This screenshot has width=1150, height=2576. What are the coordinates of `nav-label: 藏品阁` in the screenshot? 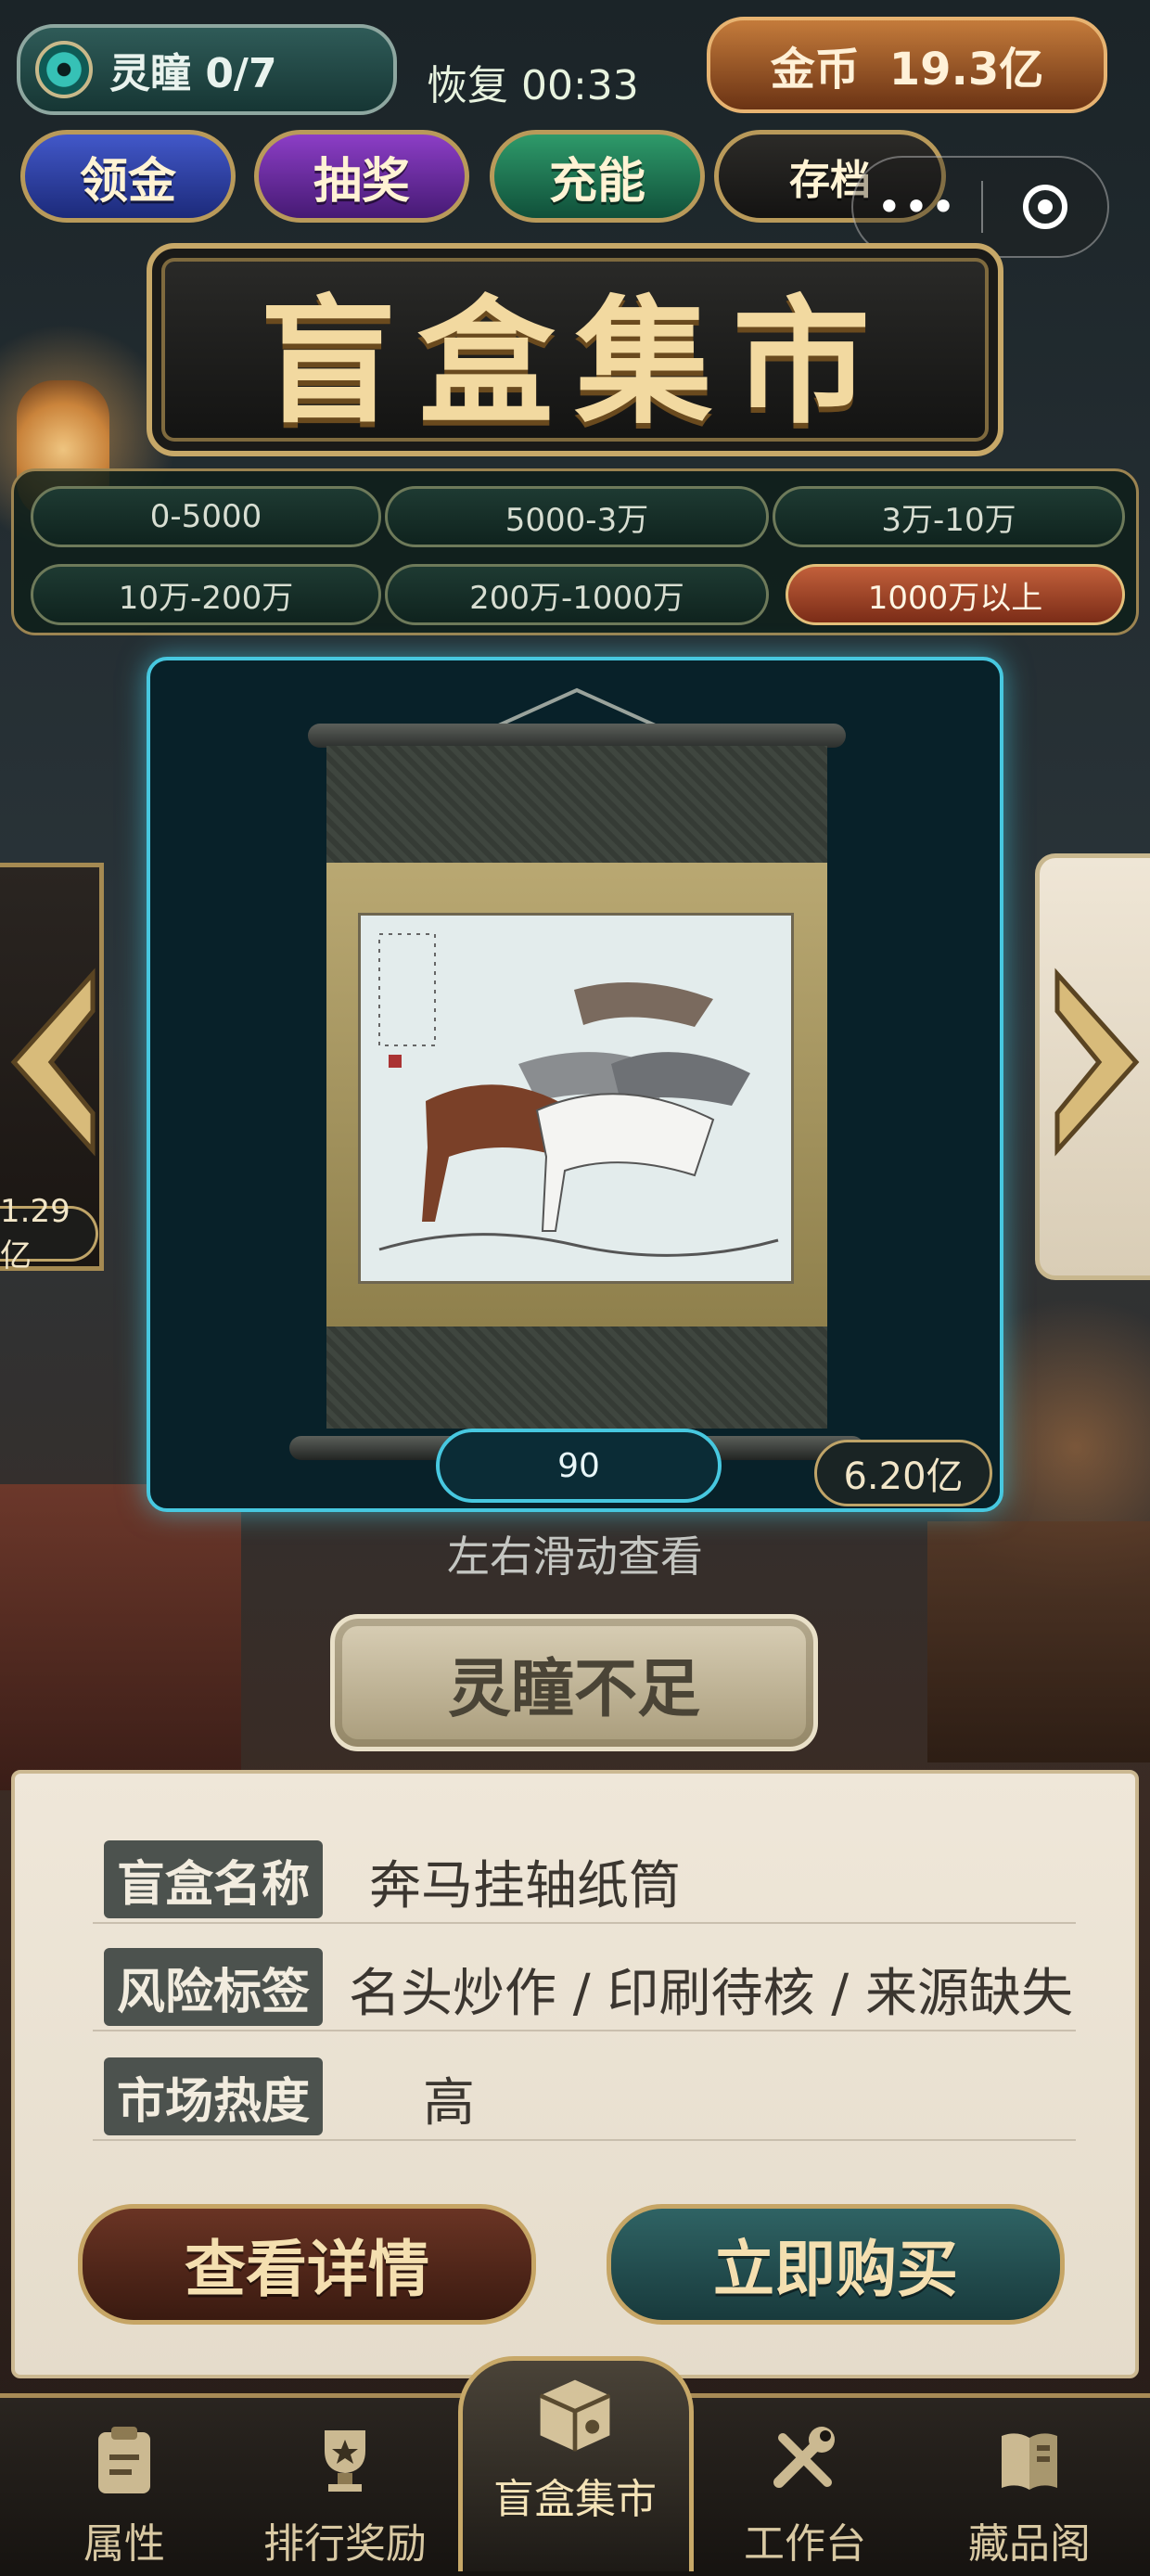 It's located at (1029, 2544).